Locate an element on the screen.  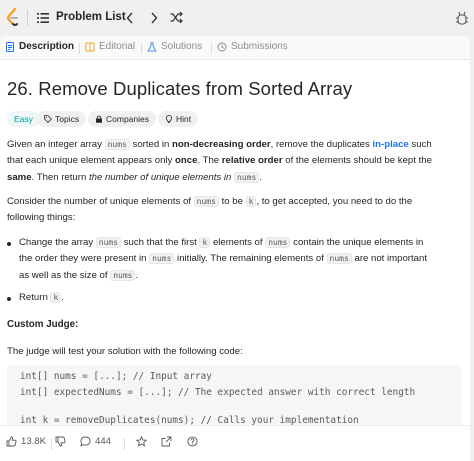
text: following things: is located at coordinates (41, 218).